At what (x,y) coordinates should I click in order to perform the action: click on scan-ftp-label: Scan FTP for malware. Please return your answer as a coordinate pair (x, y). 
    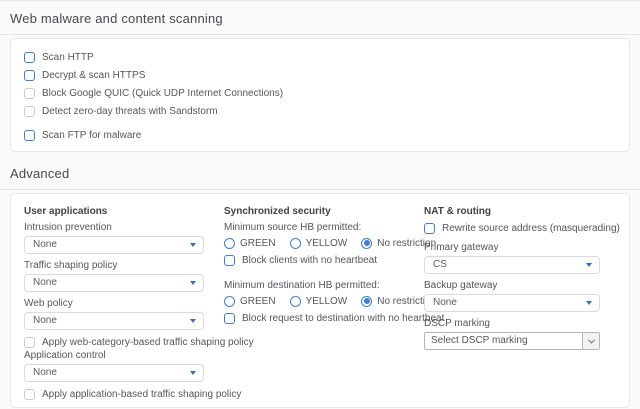
    Looking at the image, I should click on (92, 135).